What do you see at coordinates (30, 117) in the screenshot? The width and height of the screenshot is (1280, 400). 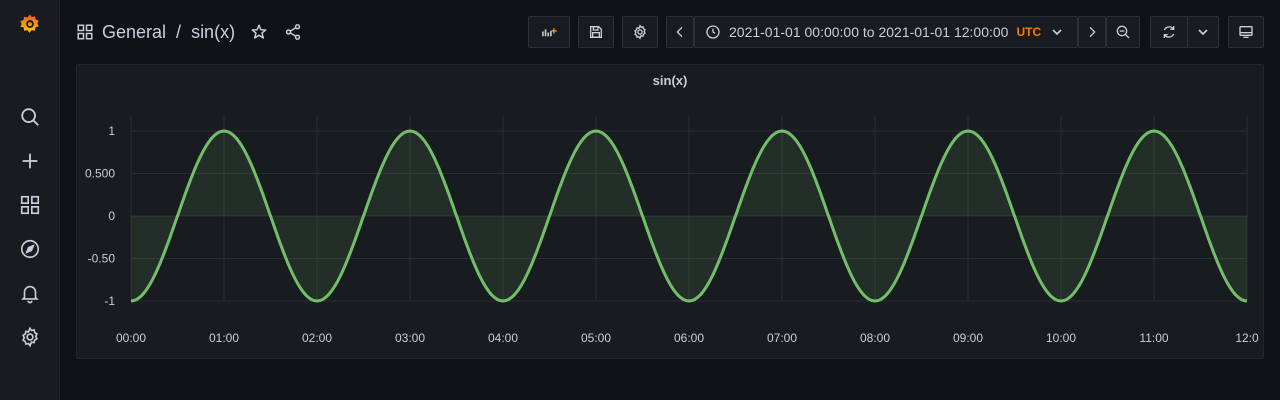 I see `search-icon` at bounding box center [30, 117].